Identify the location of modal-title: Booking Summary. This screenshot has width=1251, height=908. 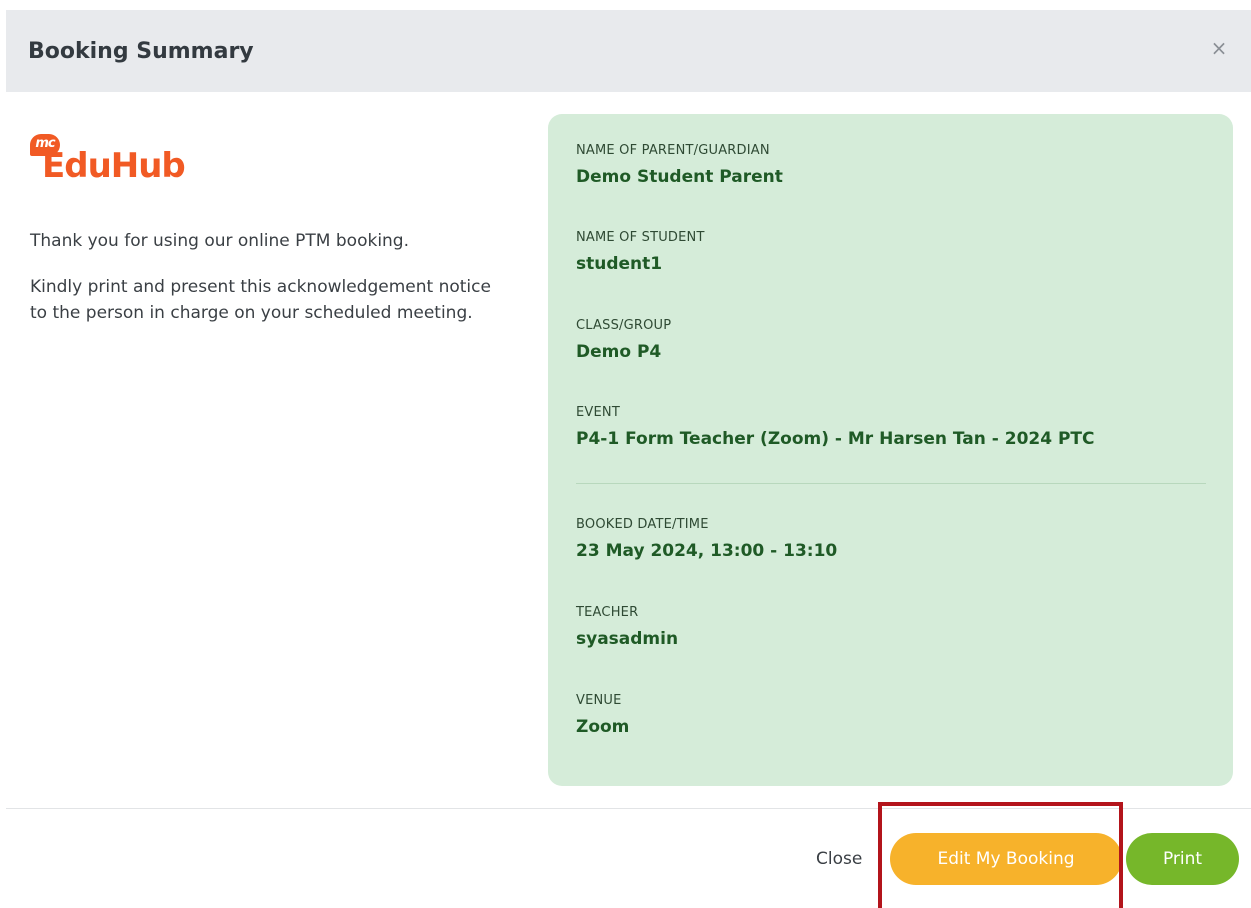
(141, 51).